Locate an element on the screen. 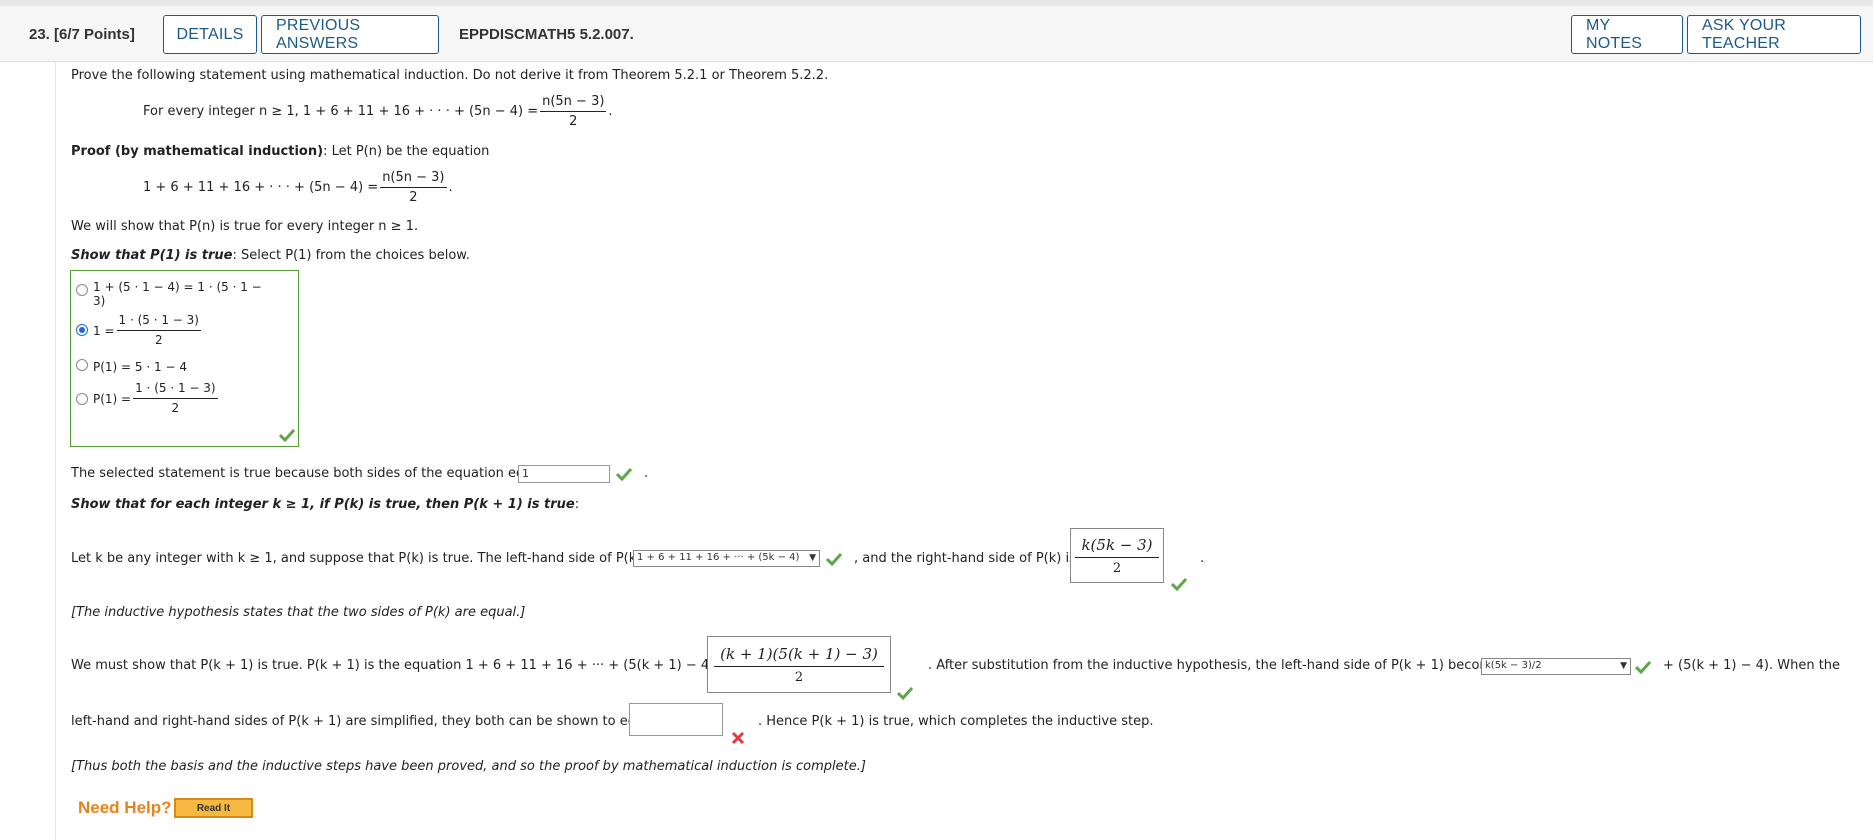  question-id: EPPDISCMATH5 5.2.007. is located at coordinates (546, 34).